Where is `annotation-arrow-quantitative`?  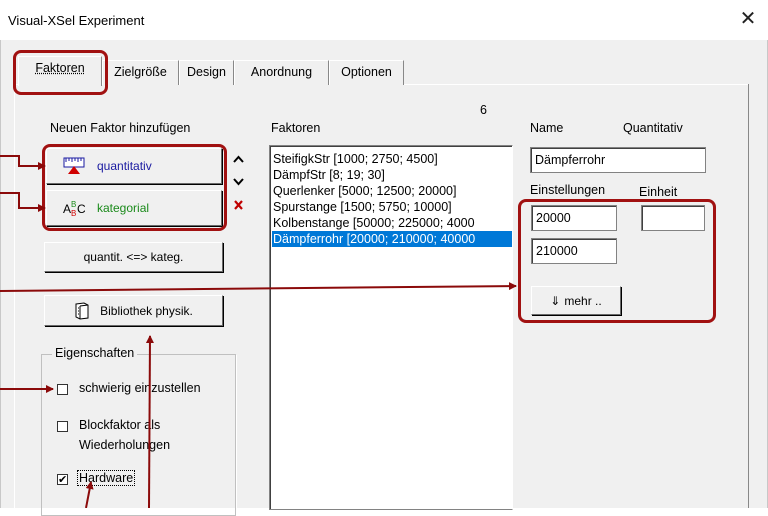 annotation-arrow-quantitative is located at coordinates (23, 162).